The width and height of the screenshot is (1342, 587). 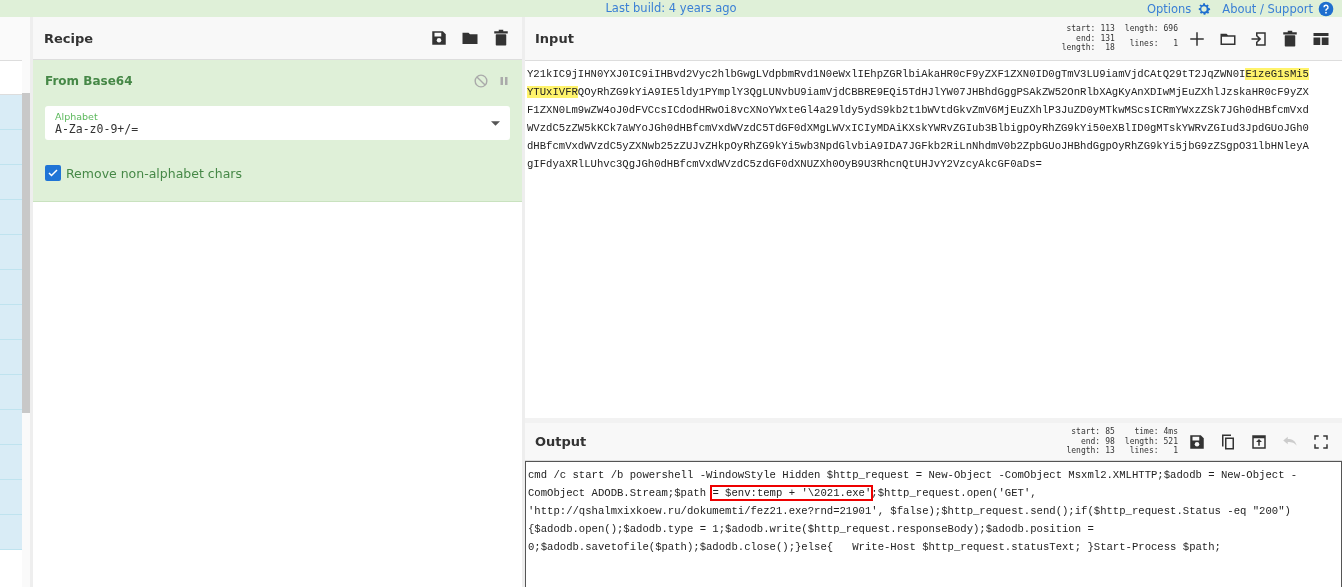 I want to click on checkbox, so click(x=53, y=173).